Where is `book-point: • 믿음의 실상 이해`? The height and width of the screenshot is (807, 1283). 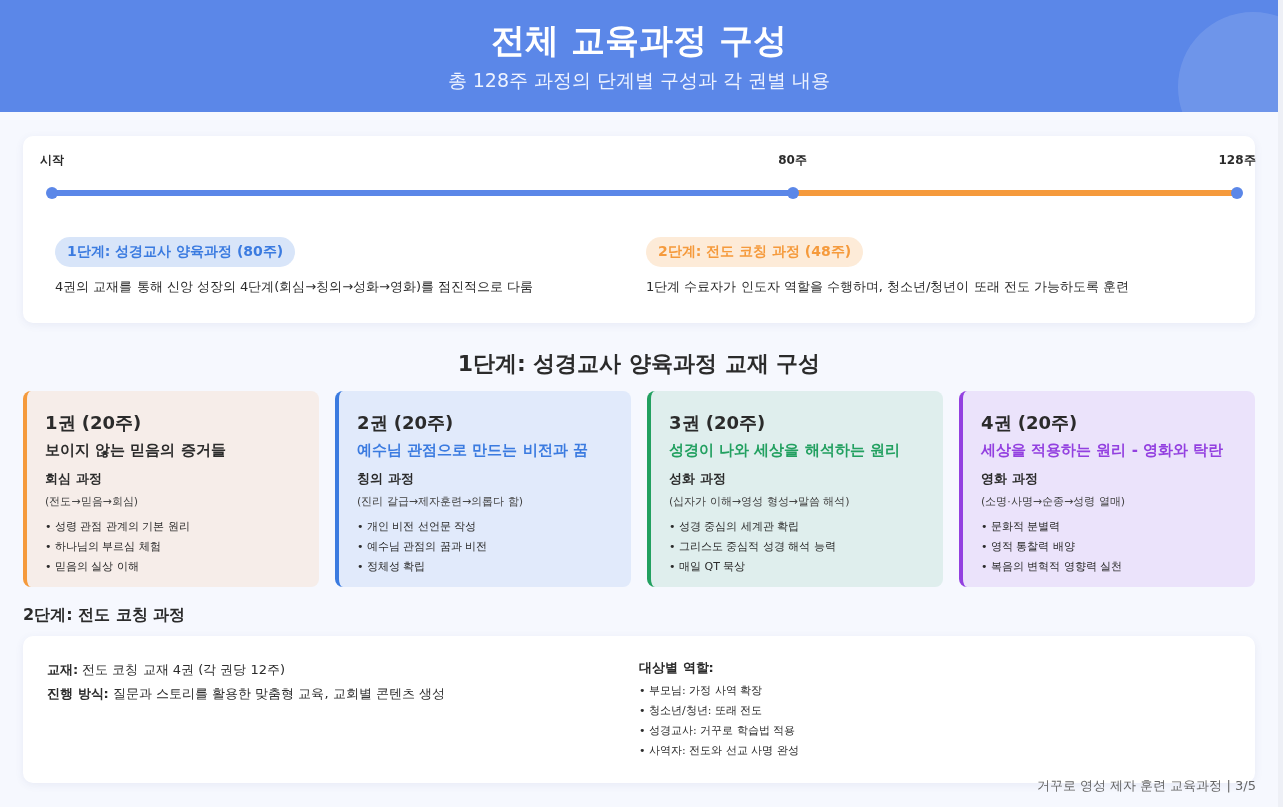
book-point: • 믿음의 실상 이해 is located at coordinates (92, 567).